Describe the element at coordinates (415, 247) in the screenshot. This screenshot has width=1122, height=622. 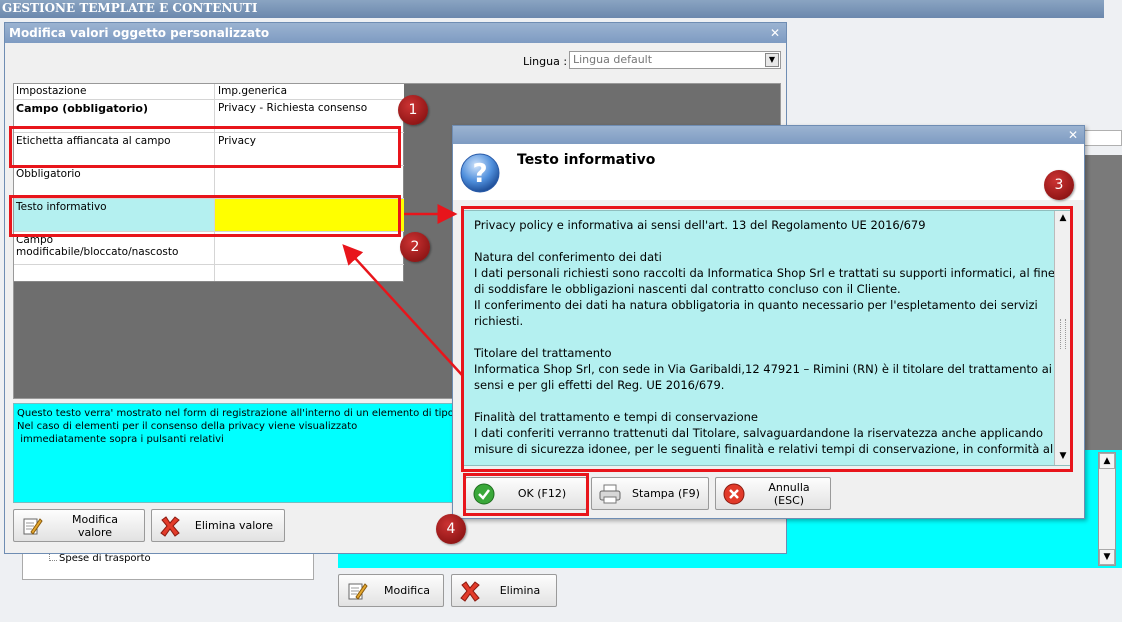
I see `callout-badge-2: 2` at that location.